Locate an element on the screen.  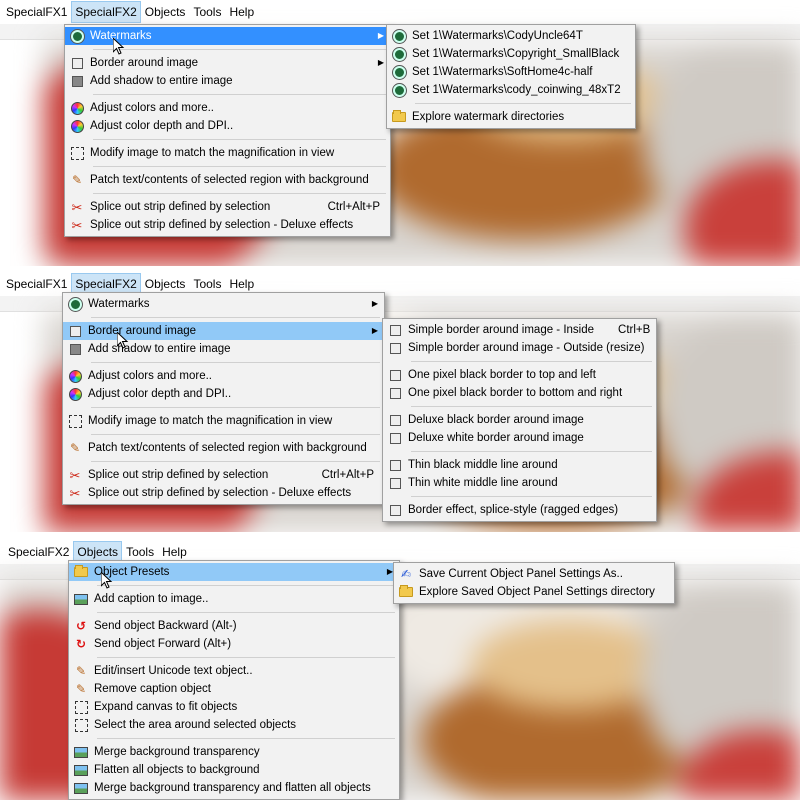
menu-item-label: Thin black middle line around is located at coordinates (483, 465).